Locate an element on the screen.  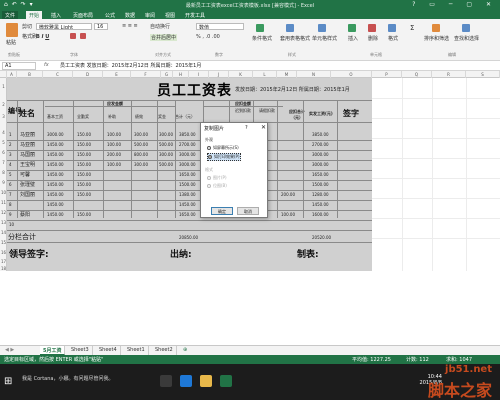
name-box: A1 is located at coordinates (19, 66).